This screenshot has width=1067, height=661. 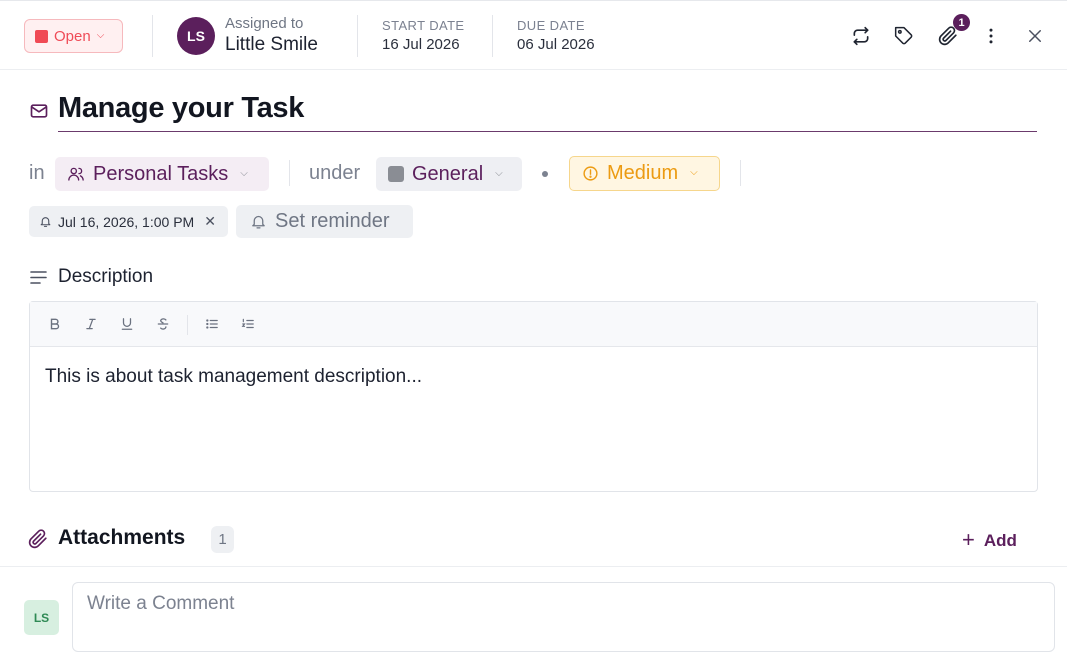 I want to click on separator-dot, so click(x=545, y=174).